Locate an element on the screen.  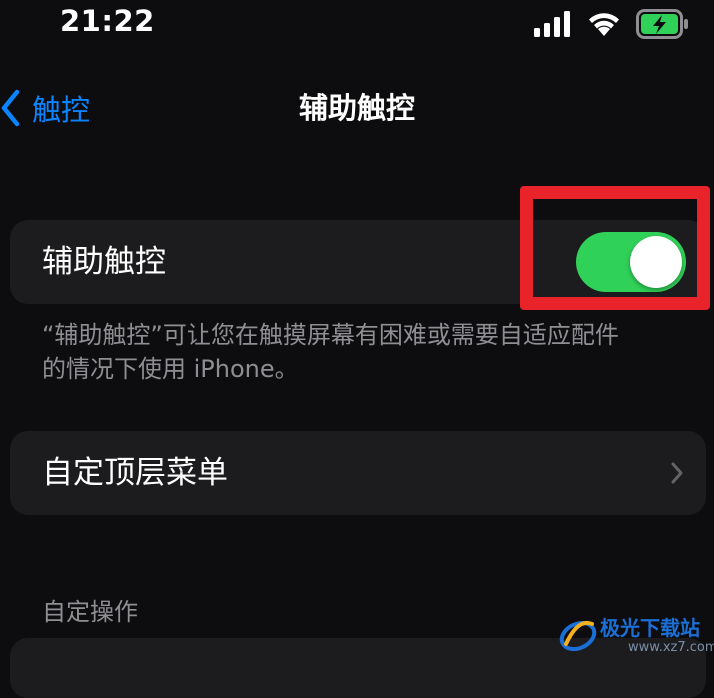
footnote-line-2: 的情况下使用 iPhone。 is located at coordinates (170, 369).